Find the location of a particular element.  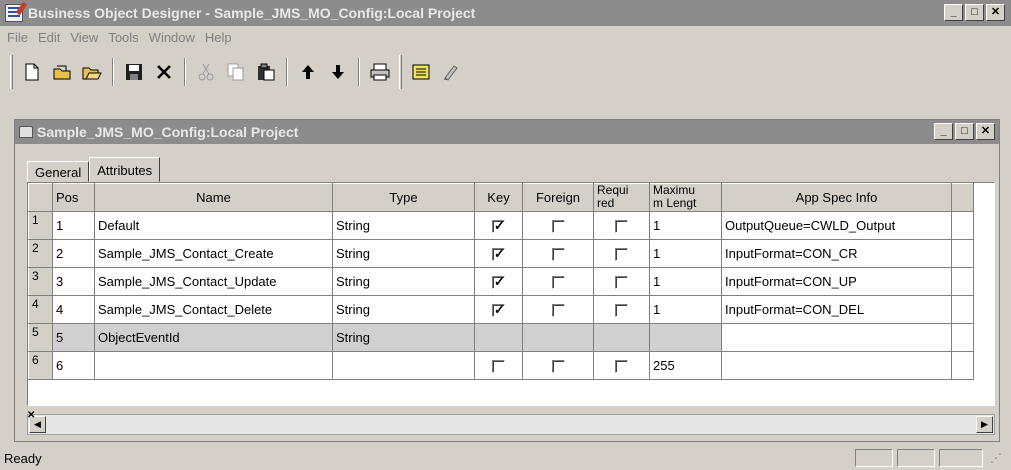

properties-icon is located at coordinates (421, 72).